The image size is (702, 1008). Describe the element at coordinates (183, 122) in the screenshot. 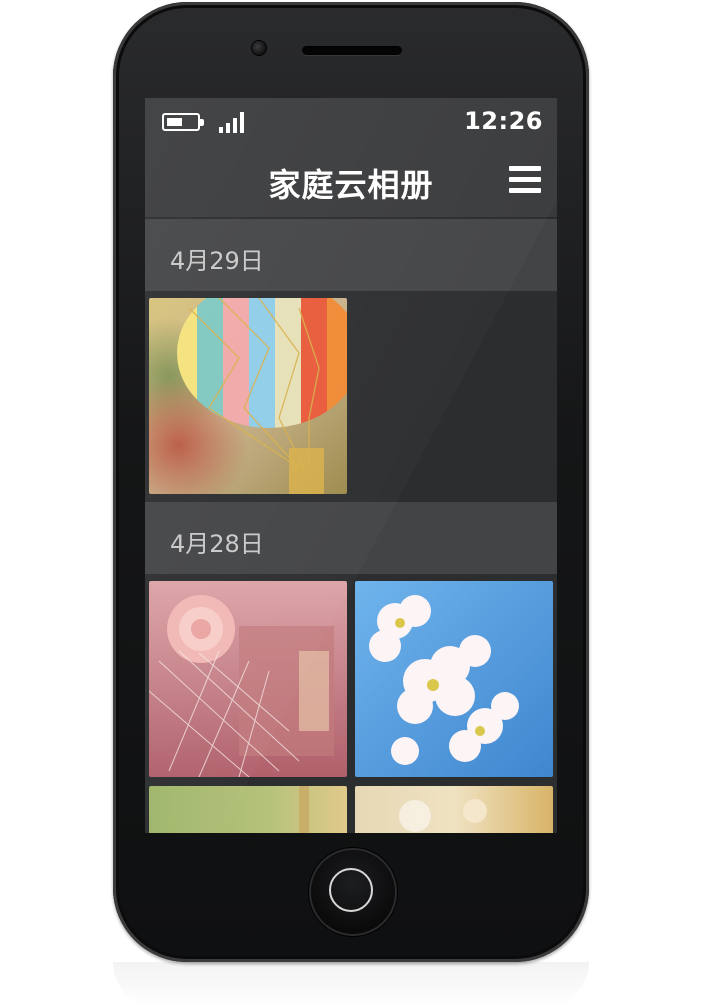

I see `battery-icon` at that location.